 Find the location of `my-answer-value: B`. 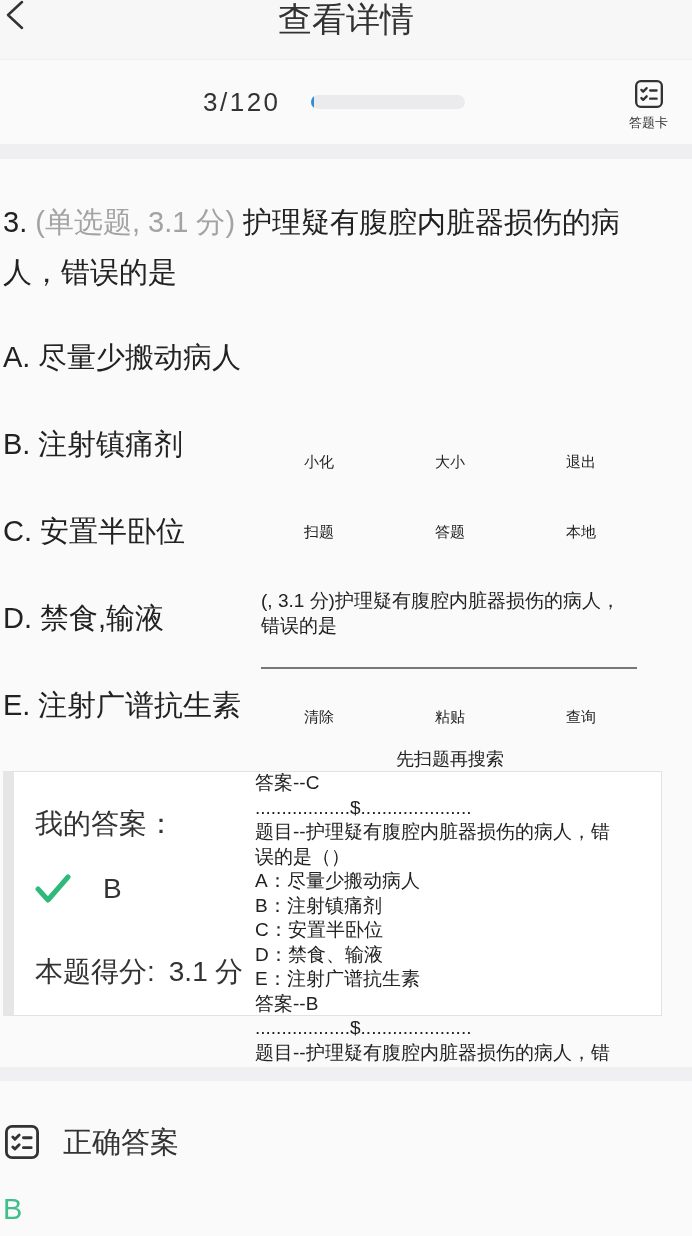

my-answer-value: B is located at coordinates (112, 889).